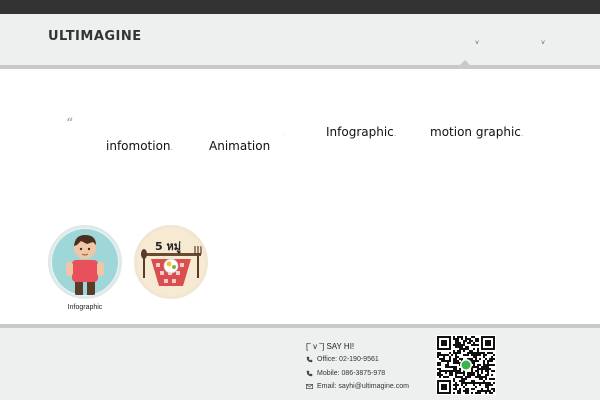 The width and height of the screenshot is (600, 400). I want to click on qr-code, so click(466, 365).